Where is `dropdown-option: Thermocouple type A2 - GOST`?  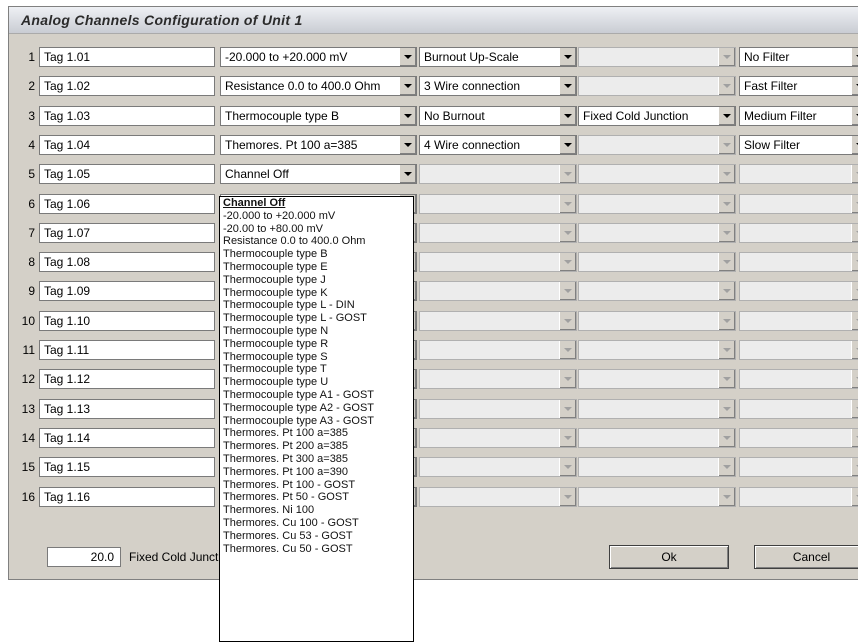 dropdown-option: Thermocouple type A2 - GOST is located at coordinates (316, 408).